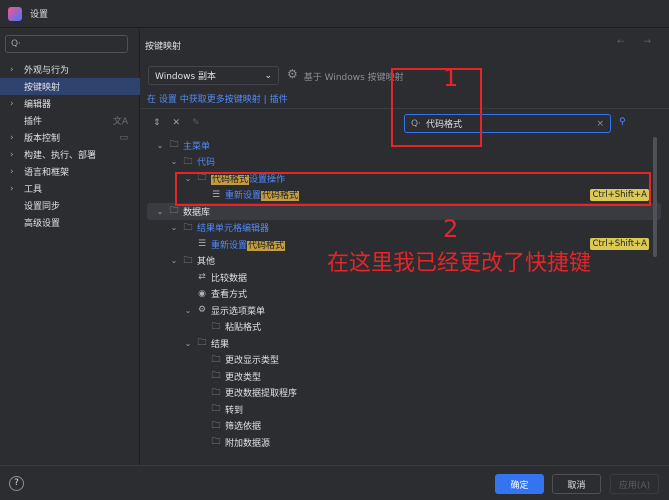  Describe the element at coordinates (233, 229) in the screenshot. I see `label-part: 结果单元格编辑器` at that location.